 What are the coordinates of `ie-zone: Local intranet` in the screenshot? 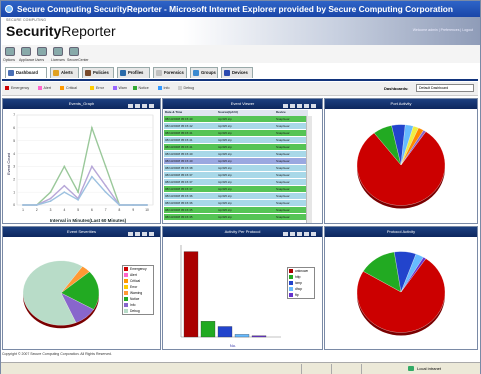 It's located at (429, 368).